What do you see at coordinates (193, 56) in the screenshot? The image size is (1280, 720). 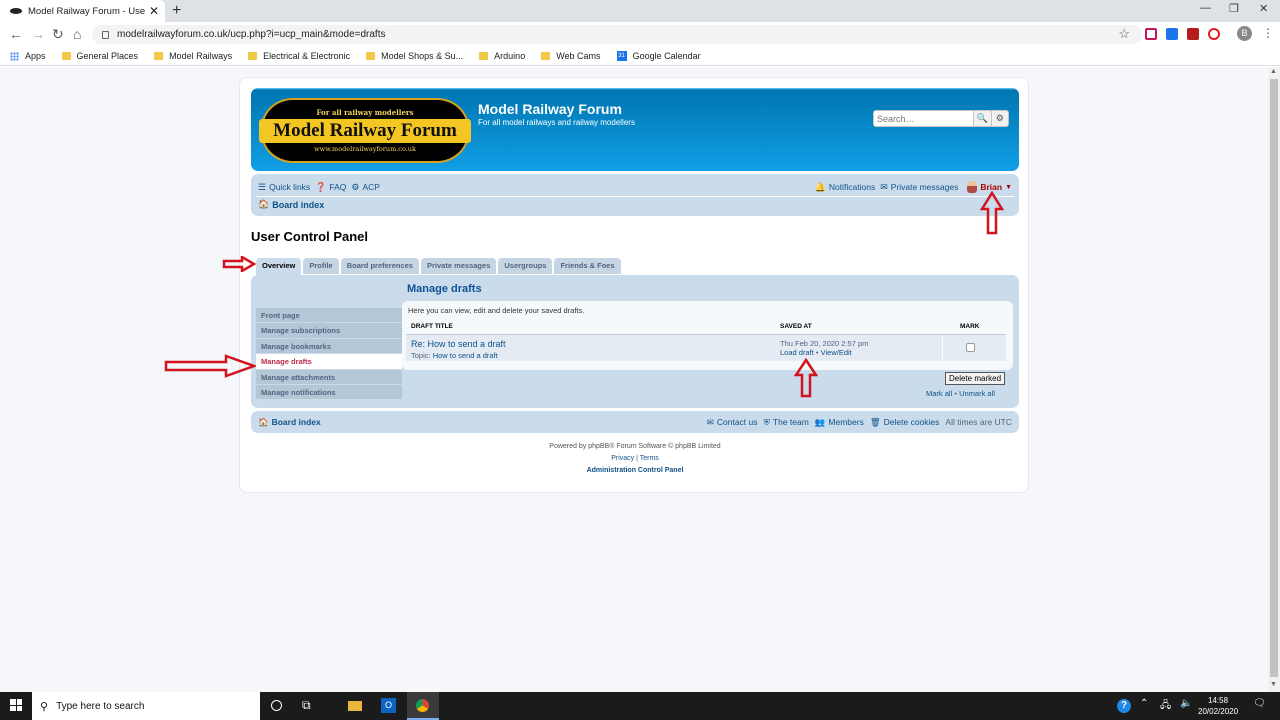 I see `bookmark-model-railways: Model Railways` at bounding box center [193, 56].